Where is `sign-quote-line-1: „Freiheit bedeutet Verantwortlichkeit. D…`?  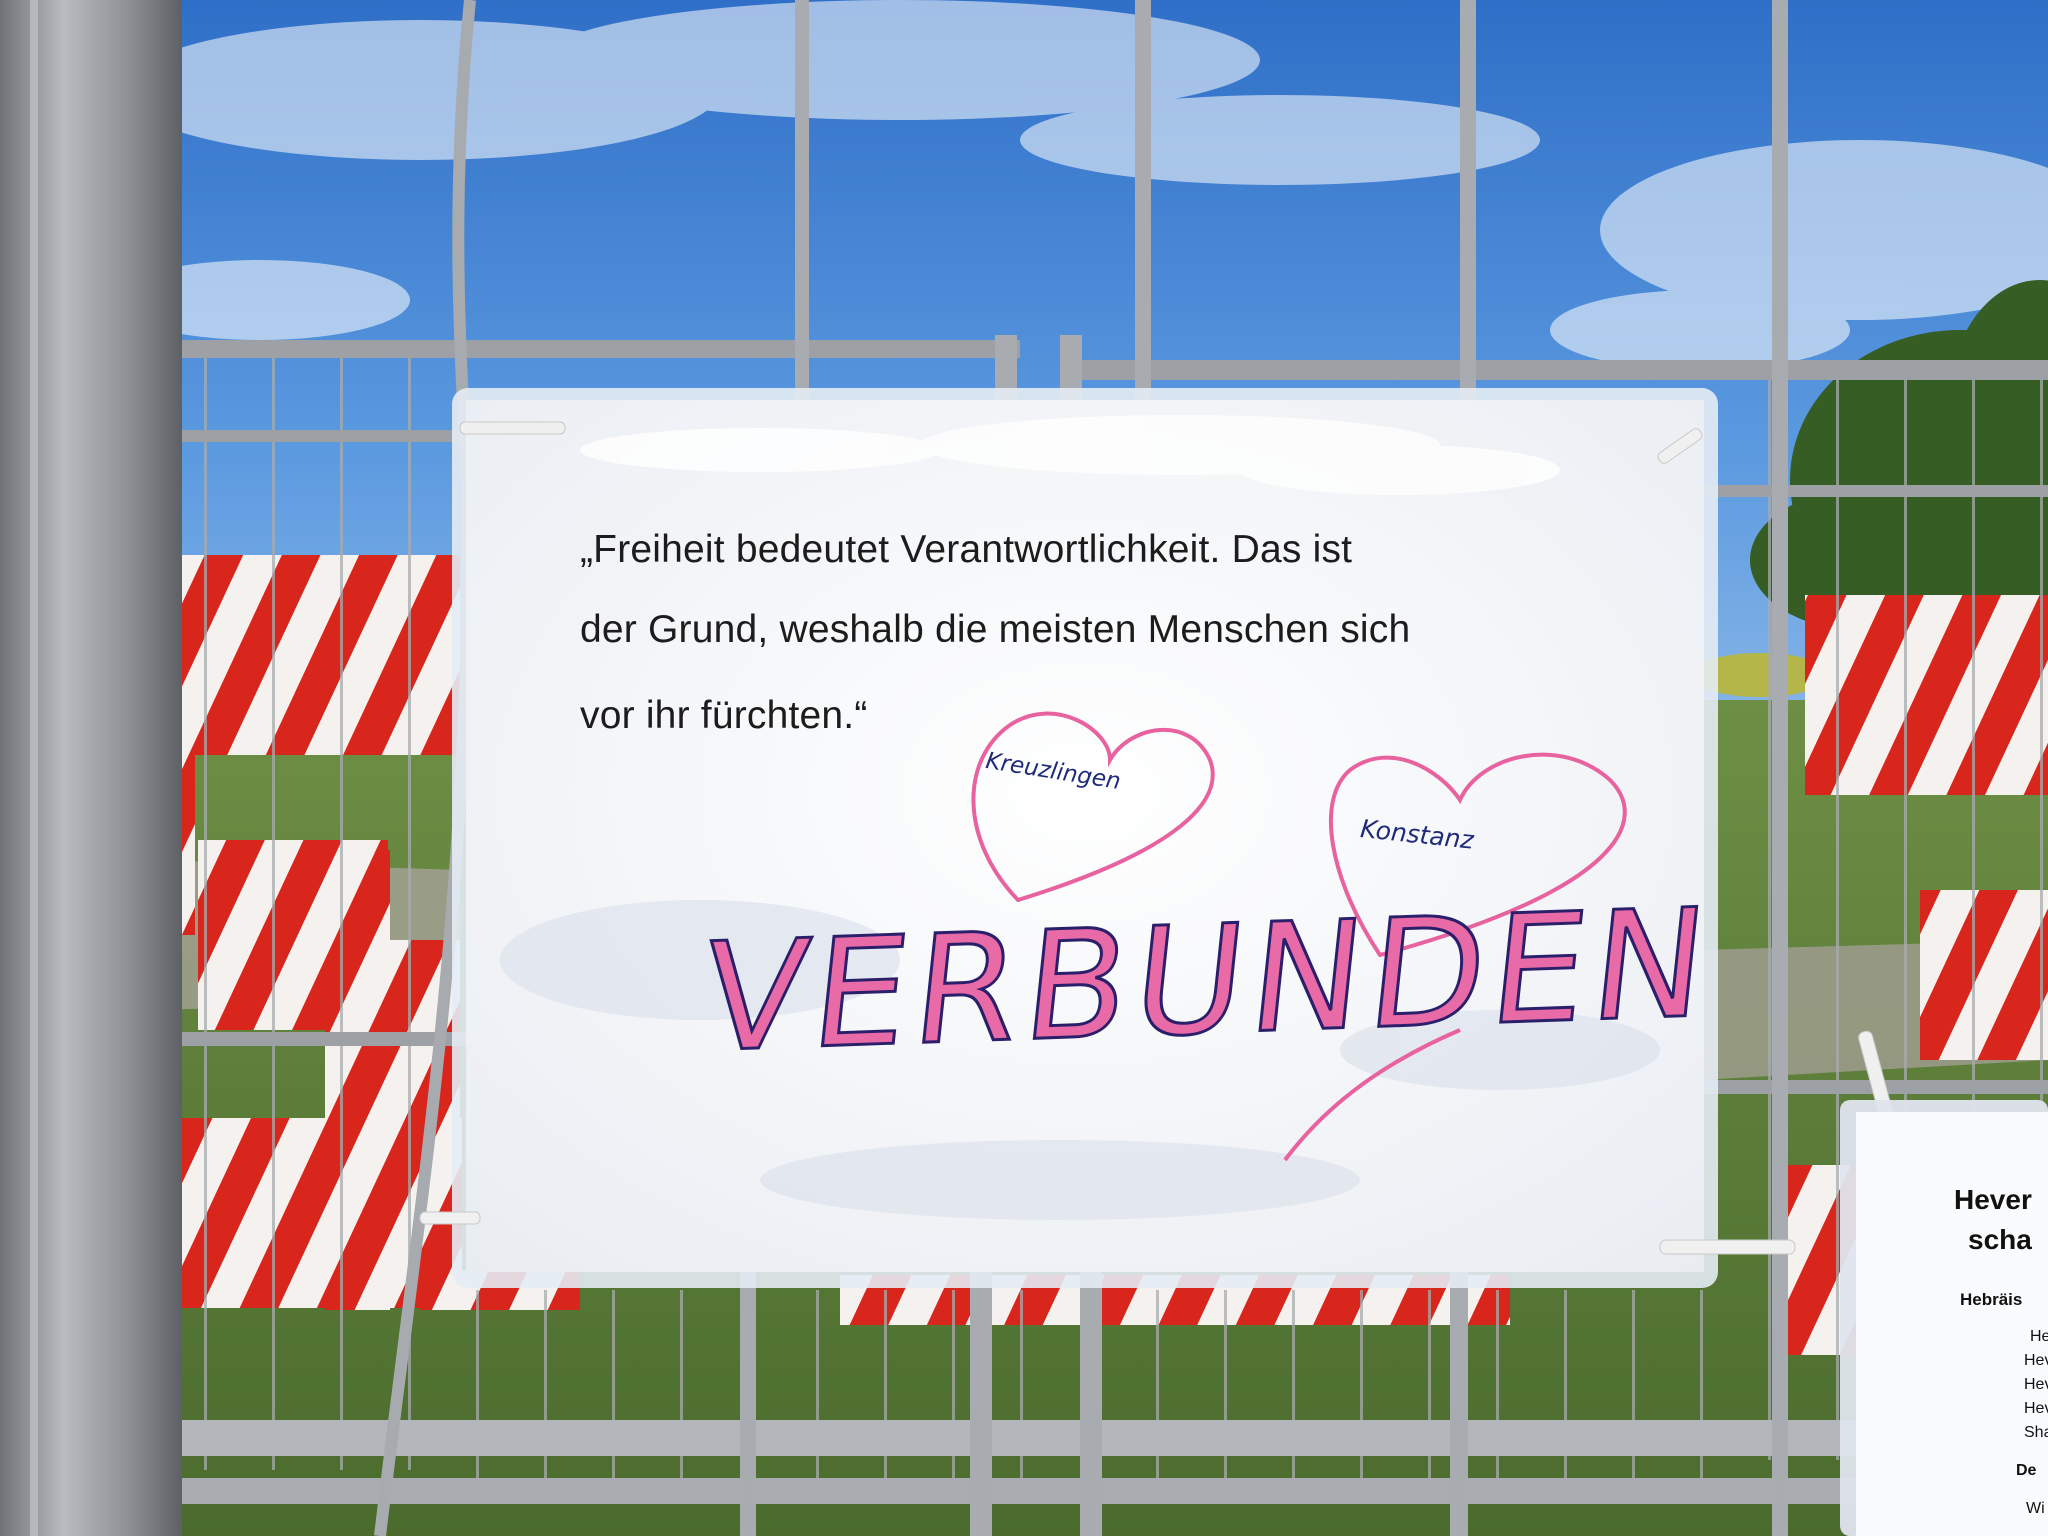
sign-quote-line-1: „Freiheit bedeutet Verantwortlichkeit. D… is located at coordinates (966, 549).